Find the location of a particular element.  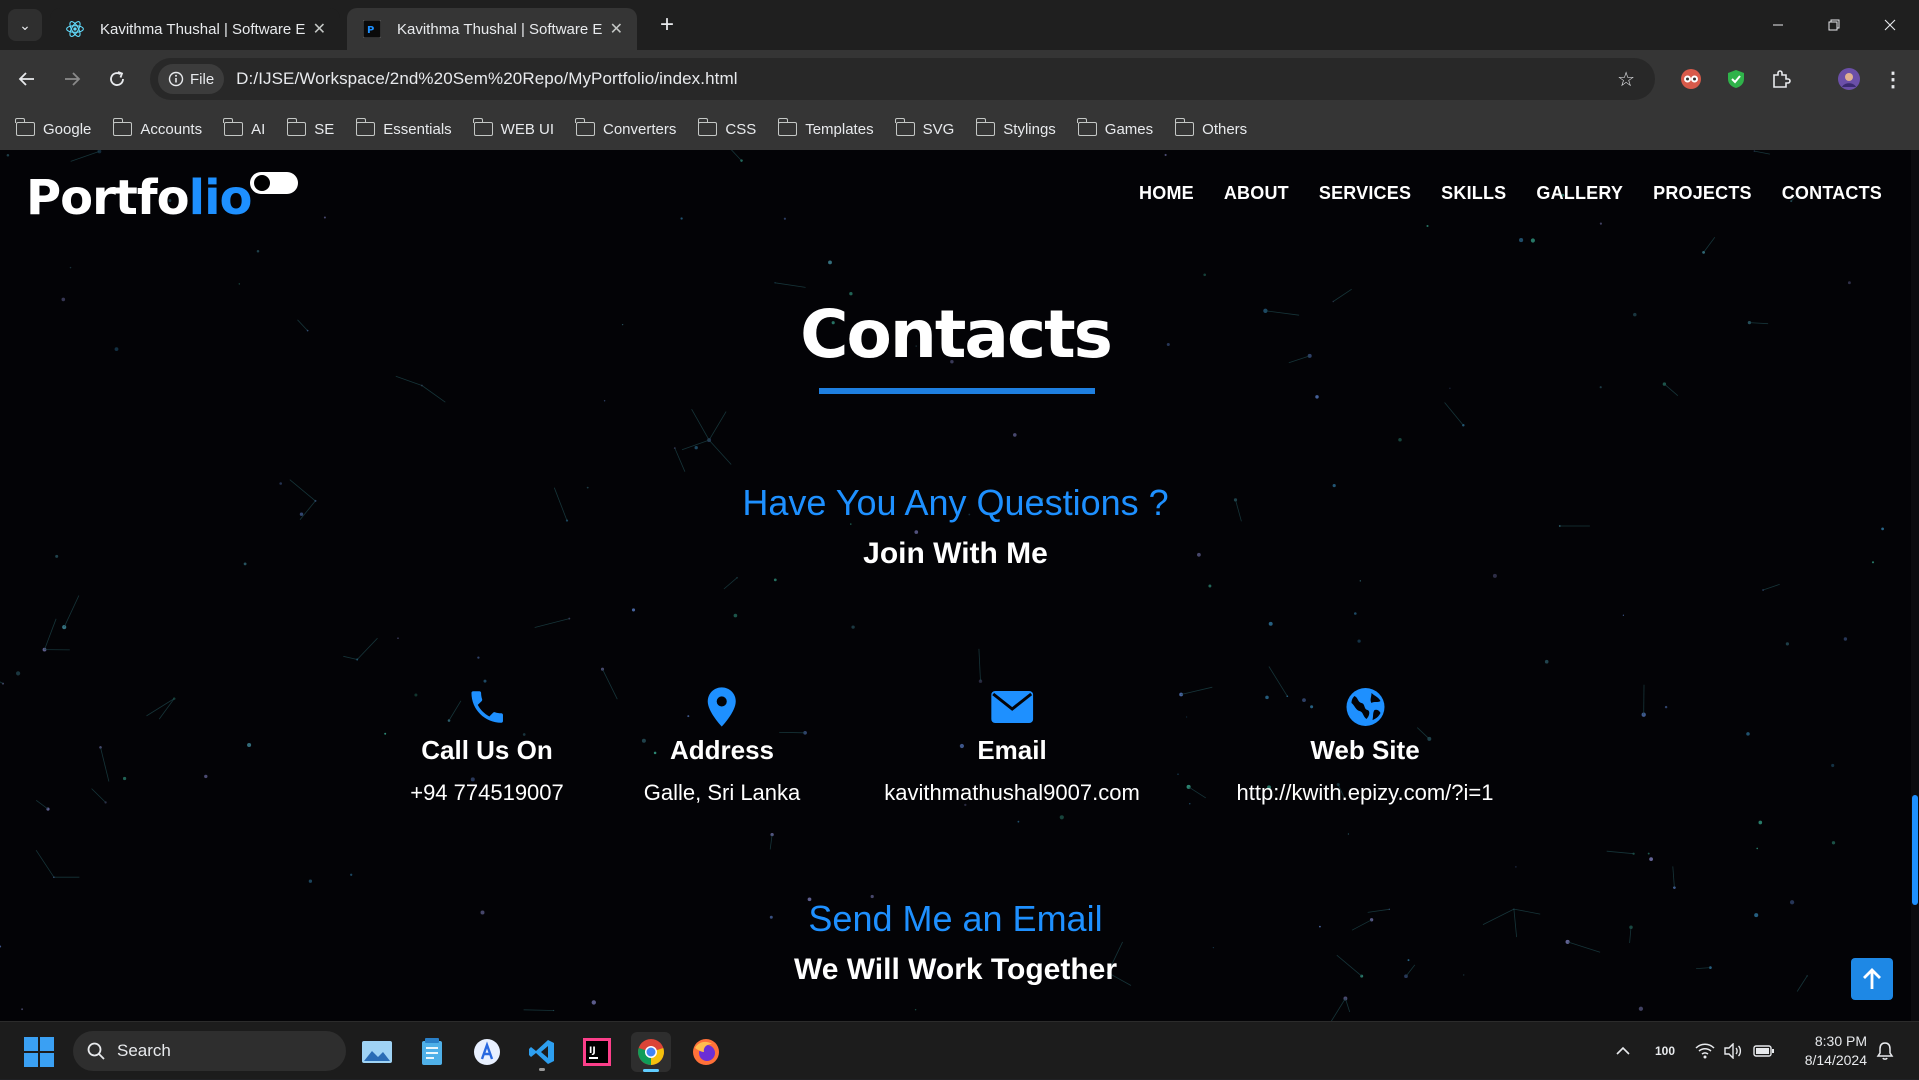

search-icon is located at coordinates (96, 1051).